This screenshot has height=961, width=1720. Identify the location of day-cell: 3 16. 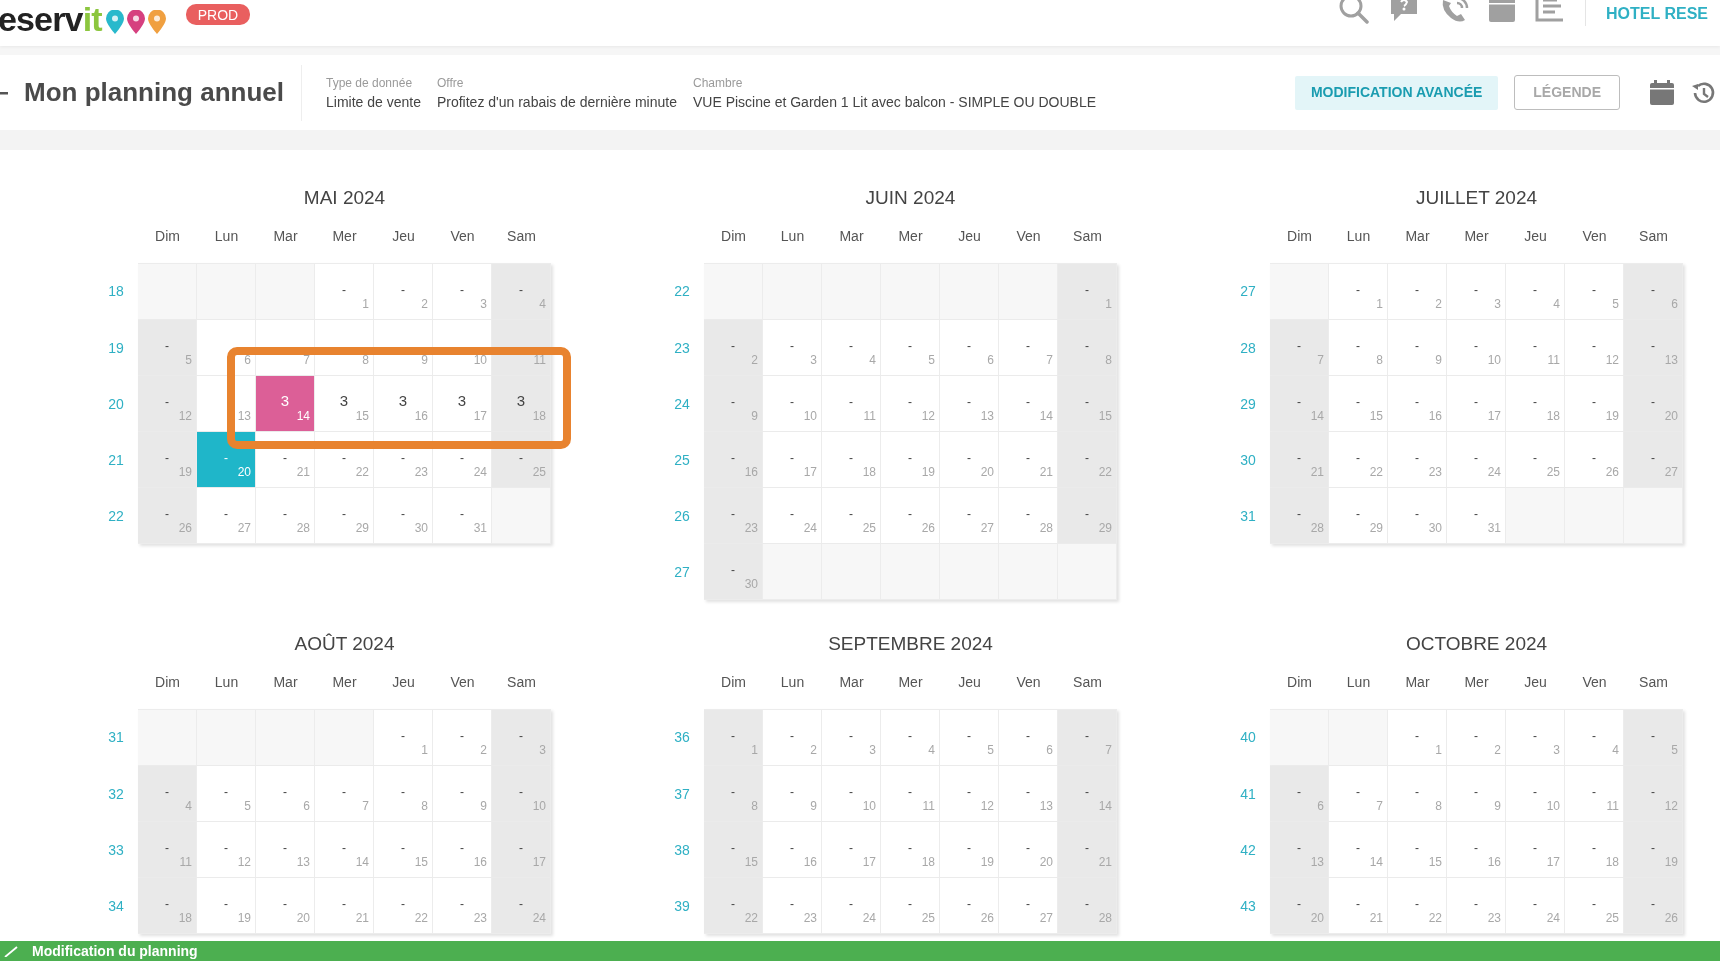
(403, 404).